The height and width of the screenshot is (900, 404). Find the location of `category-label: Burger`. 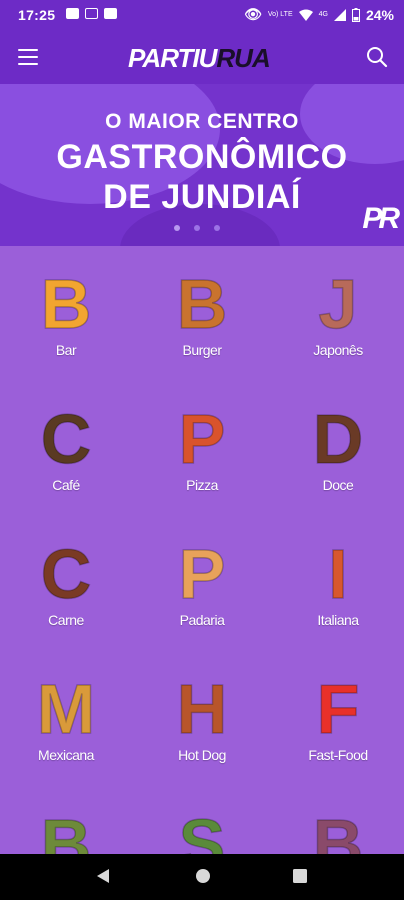

category-label: Burger is located at coordinates (202, 350).